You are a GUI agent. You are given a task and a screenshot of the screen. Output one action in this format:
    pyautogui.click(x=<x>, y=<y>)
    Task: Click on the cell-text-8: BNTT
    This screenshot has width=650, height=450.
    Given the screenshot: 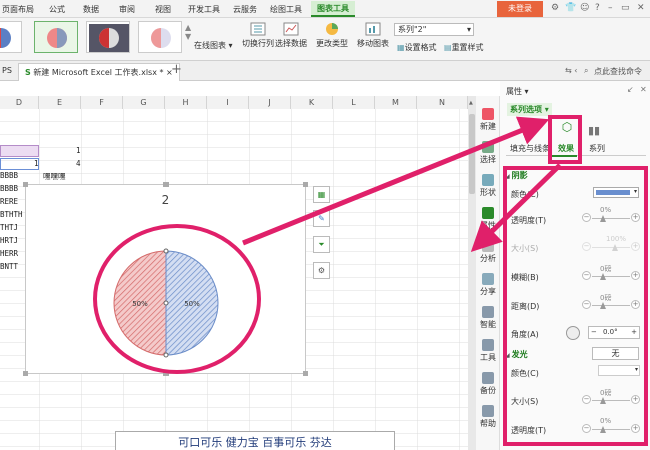 What is the action you would take?
    pyautogui.click(x=9, y=266)
    